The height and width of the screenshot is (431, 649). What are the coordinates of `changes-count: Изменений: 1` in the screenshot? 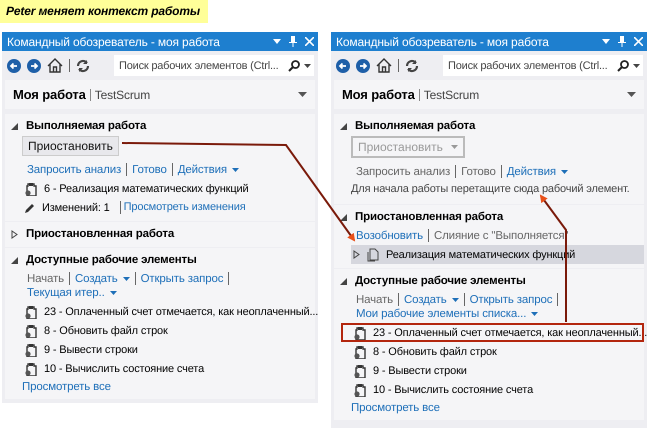 It's located at (76, 208).